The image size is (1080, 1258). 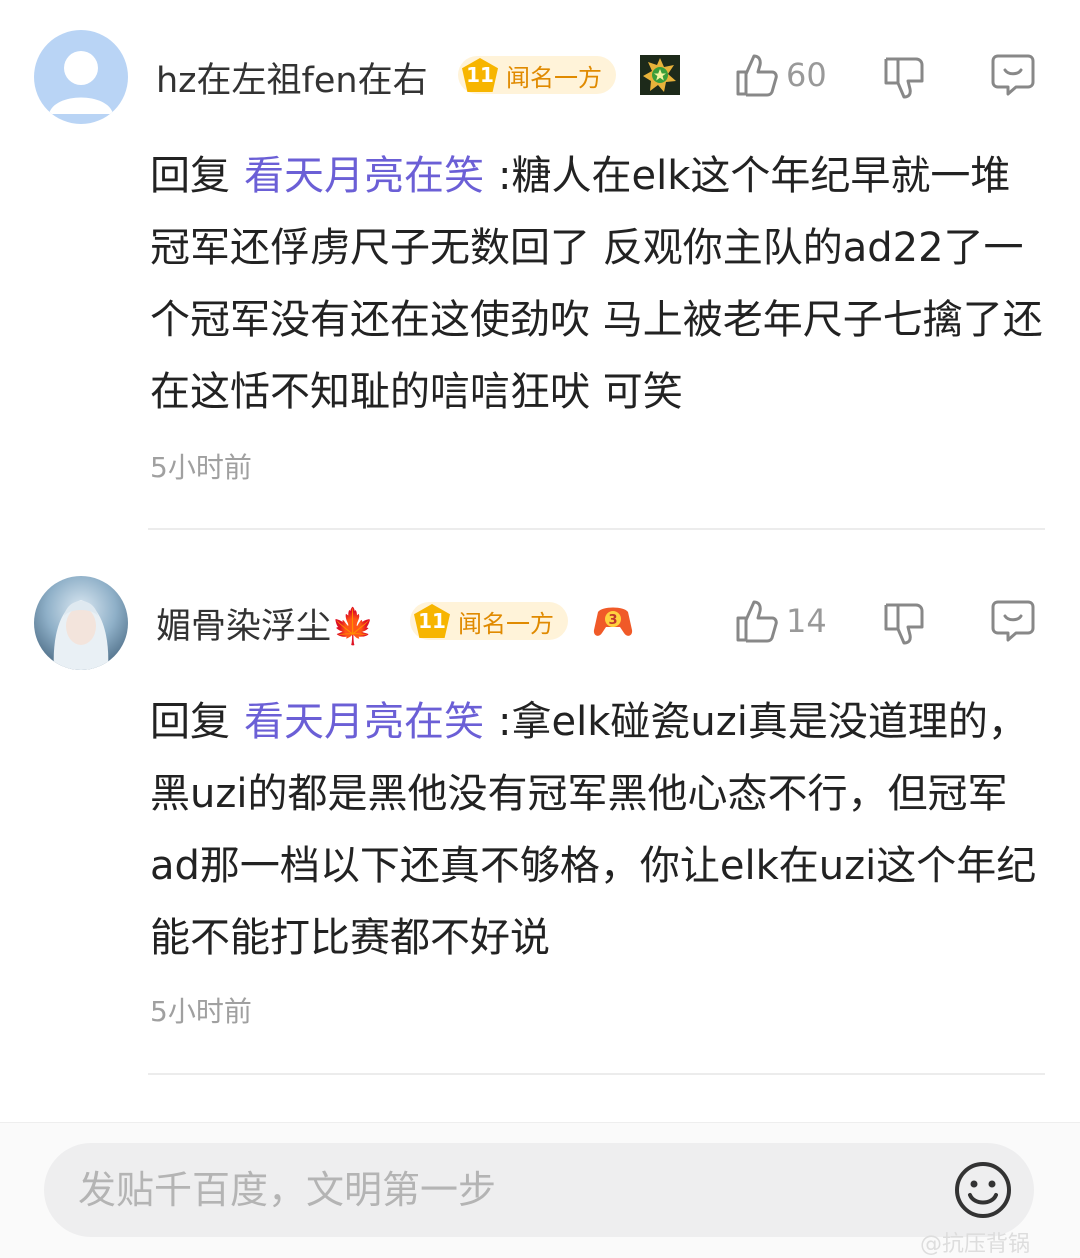 What do you see at coordinates (780, 75) in the screenshot?
I see `like-button: 60` at bounding box center [780, 75].